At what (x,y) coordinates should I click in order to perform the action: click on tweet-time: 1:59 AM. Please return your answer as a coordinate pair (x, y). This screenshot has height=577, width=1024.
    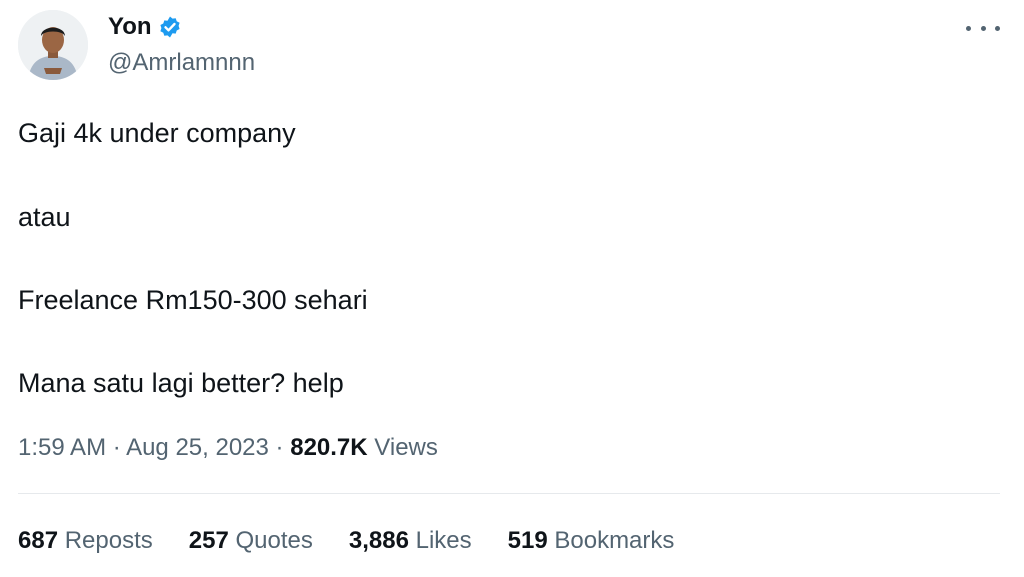
    Looking at the image, I should click on (62, 447).